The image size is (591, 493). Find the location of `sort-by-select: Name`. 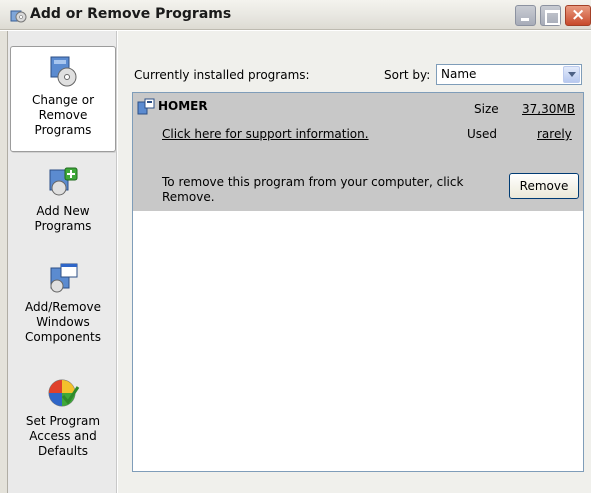

sort-by-select: Name is located at coordinates (509, 74).